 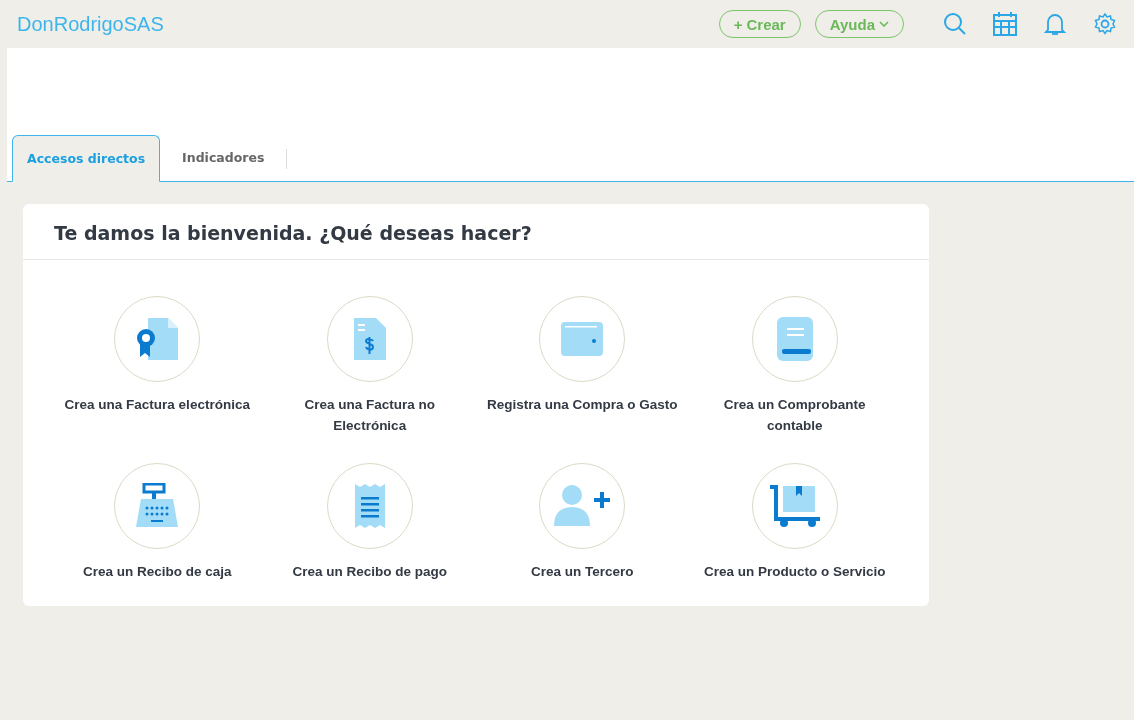 What do you see at coordinates (157, 404) in the screenshot?
I see `action-label: Crea una Factura electrónica` at bounding box center [157, 404].